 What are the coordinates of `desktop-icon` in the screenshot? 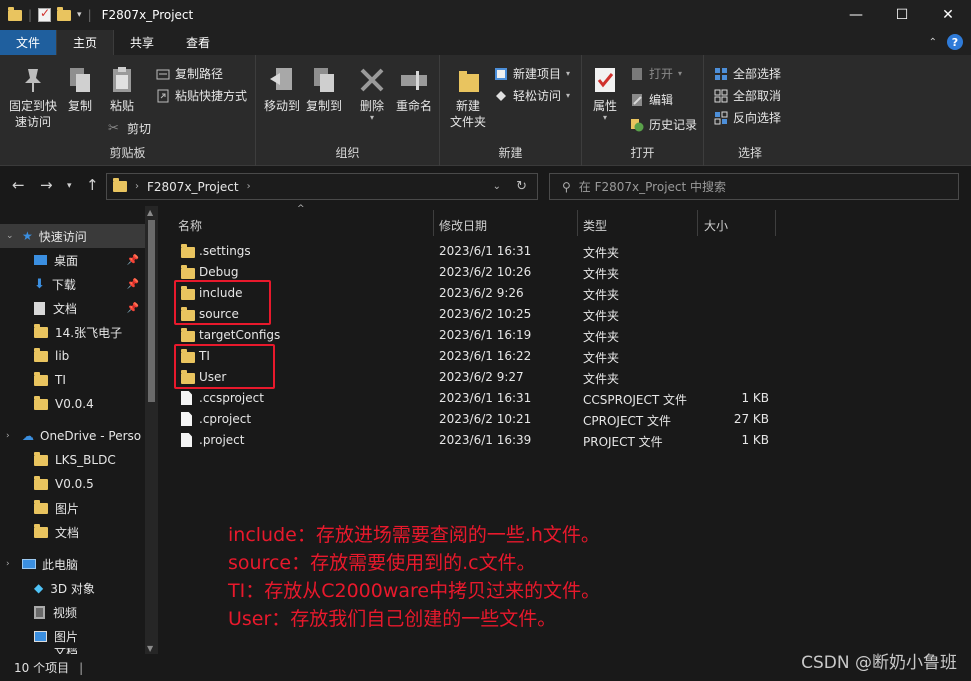 It's located at (40, 260).